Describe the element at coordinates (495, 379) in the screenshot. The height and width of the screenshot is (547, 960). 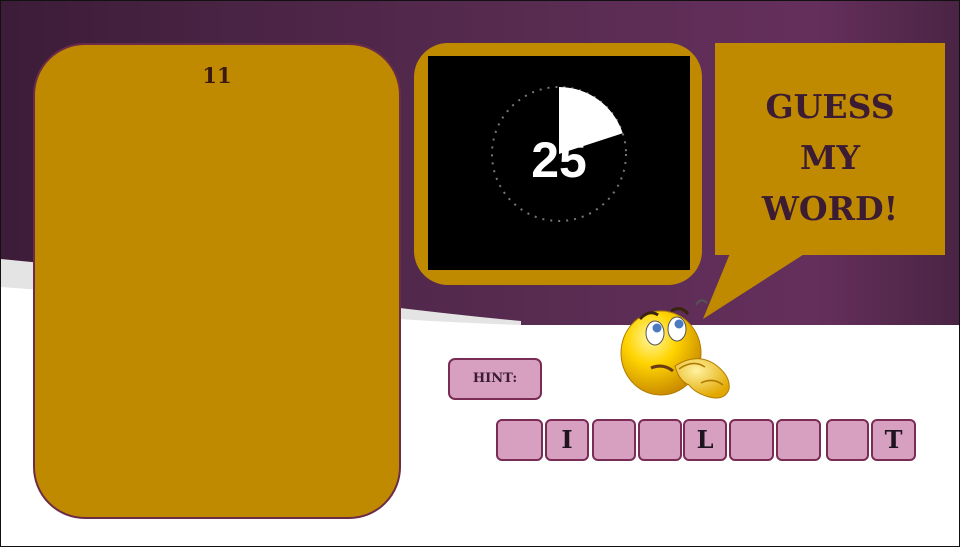
I see `hint-button: HINT:` at that location.